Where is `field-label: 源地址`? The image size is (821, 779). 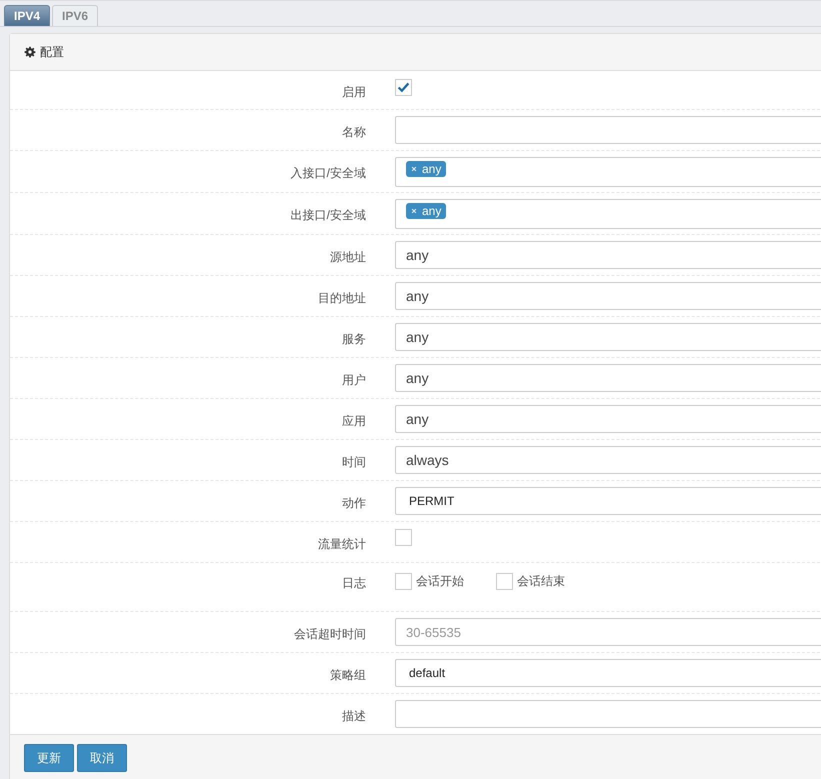 field-label: 源地址 is located at coordinates (347, 257).